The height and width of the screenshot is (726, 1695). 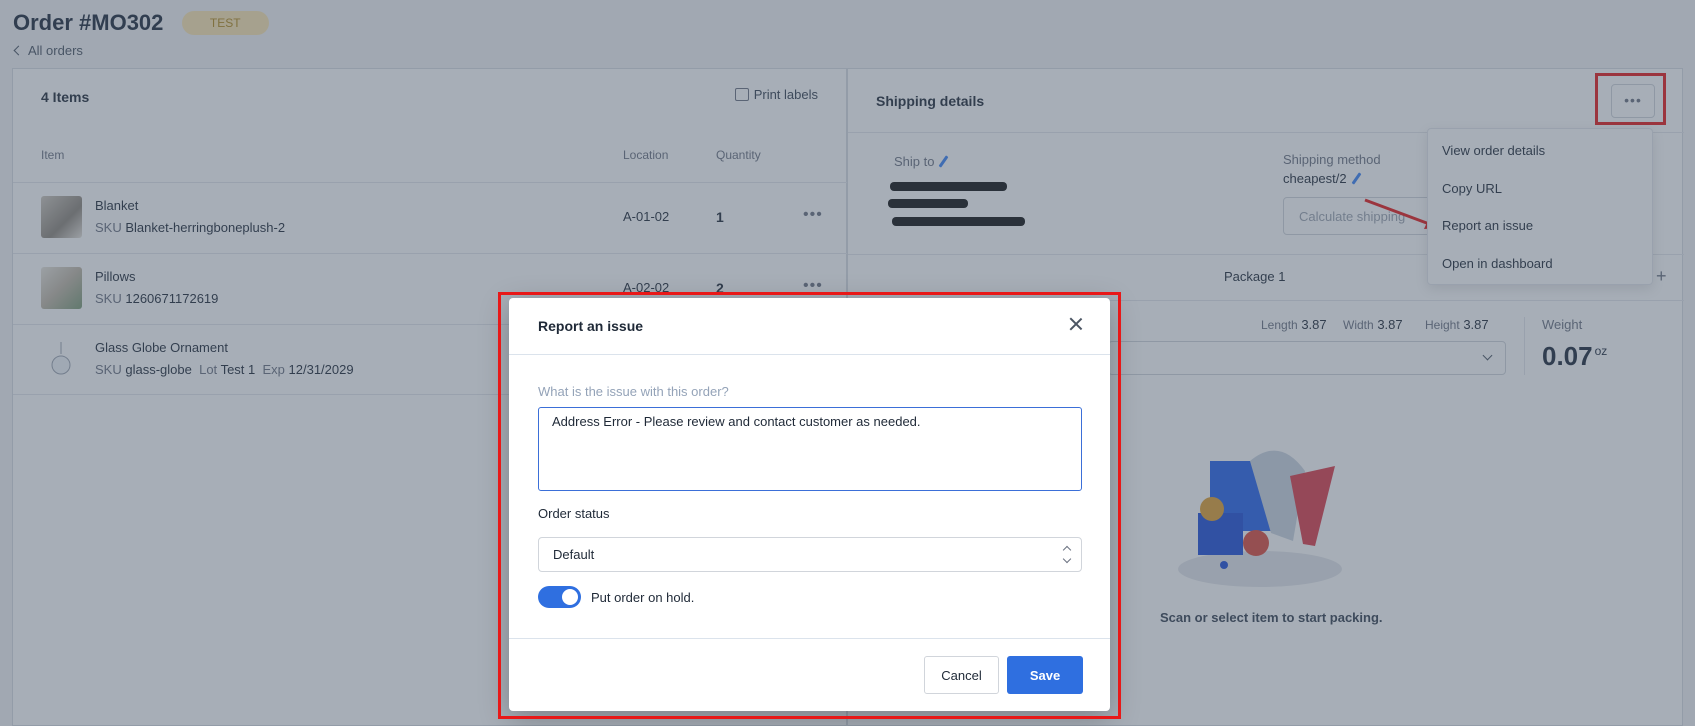 What do you see at coordinates (1045, 675) in the screenshot?
I see `save-button: Save` at bounding box center [1045, 675].